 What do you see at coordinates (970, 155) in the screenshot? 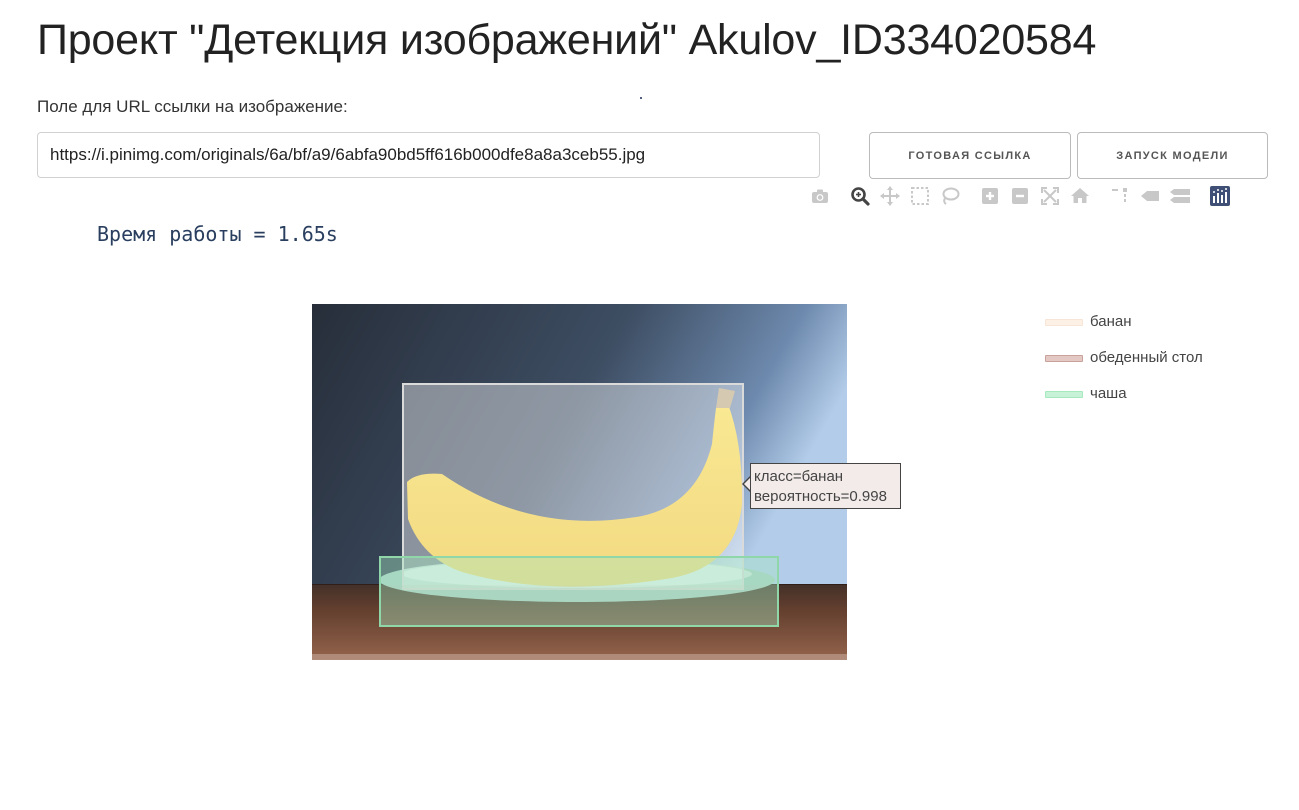
I see `ready-link-button: ГОТОВАЯ ССЫЛКА` at bounding box center [970, 155].